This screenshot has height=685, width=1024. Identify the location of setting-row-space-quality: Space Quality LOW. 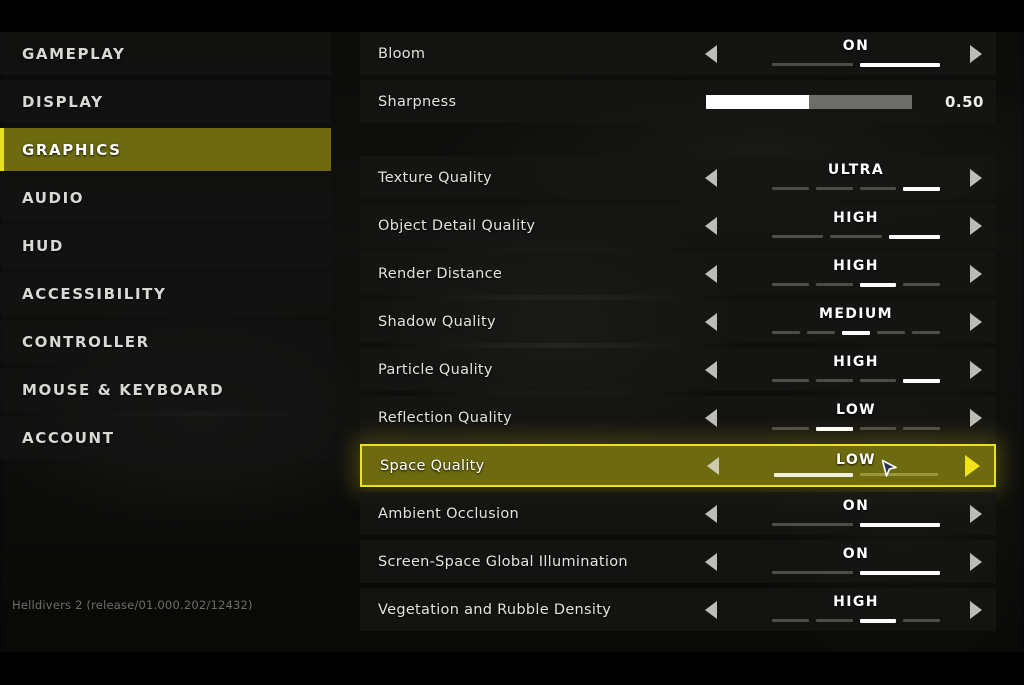
(678, 465).